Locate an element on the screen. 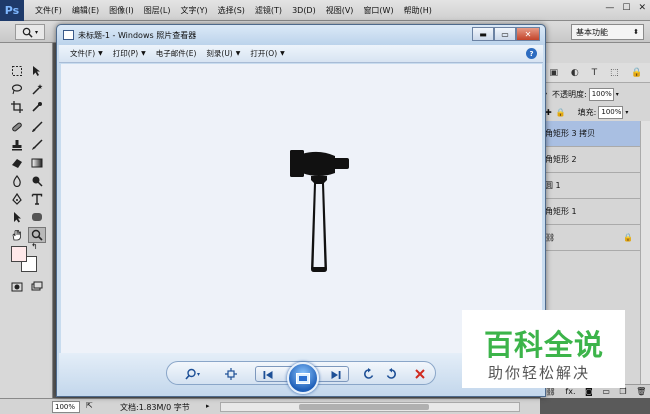 The image size is (650, 414). watermark-title: 百科全说 is located at coordinates (544, 345).